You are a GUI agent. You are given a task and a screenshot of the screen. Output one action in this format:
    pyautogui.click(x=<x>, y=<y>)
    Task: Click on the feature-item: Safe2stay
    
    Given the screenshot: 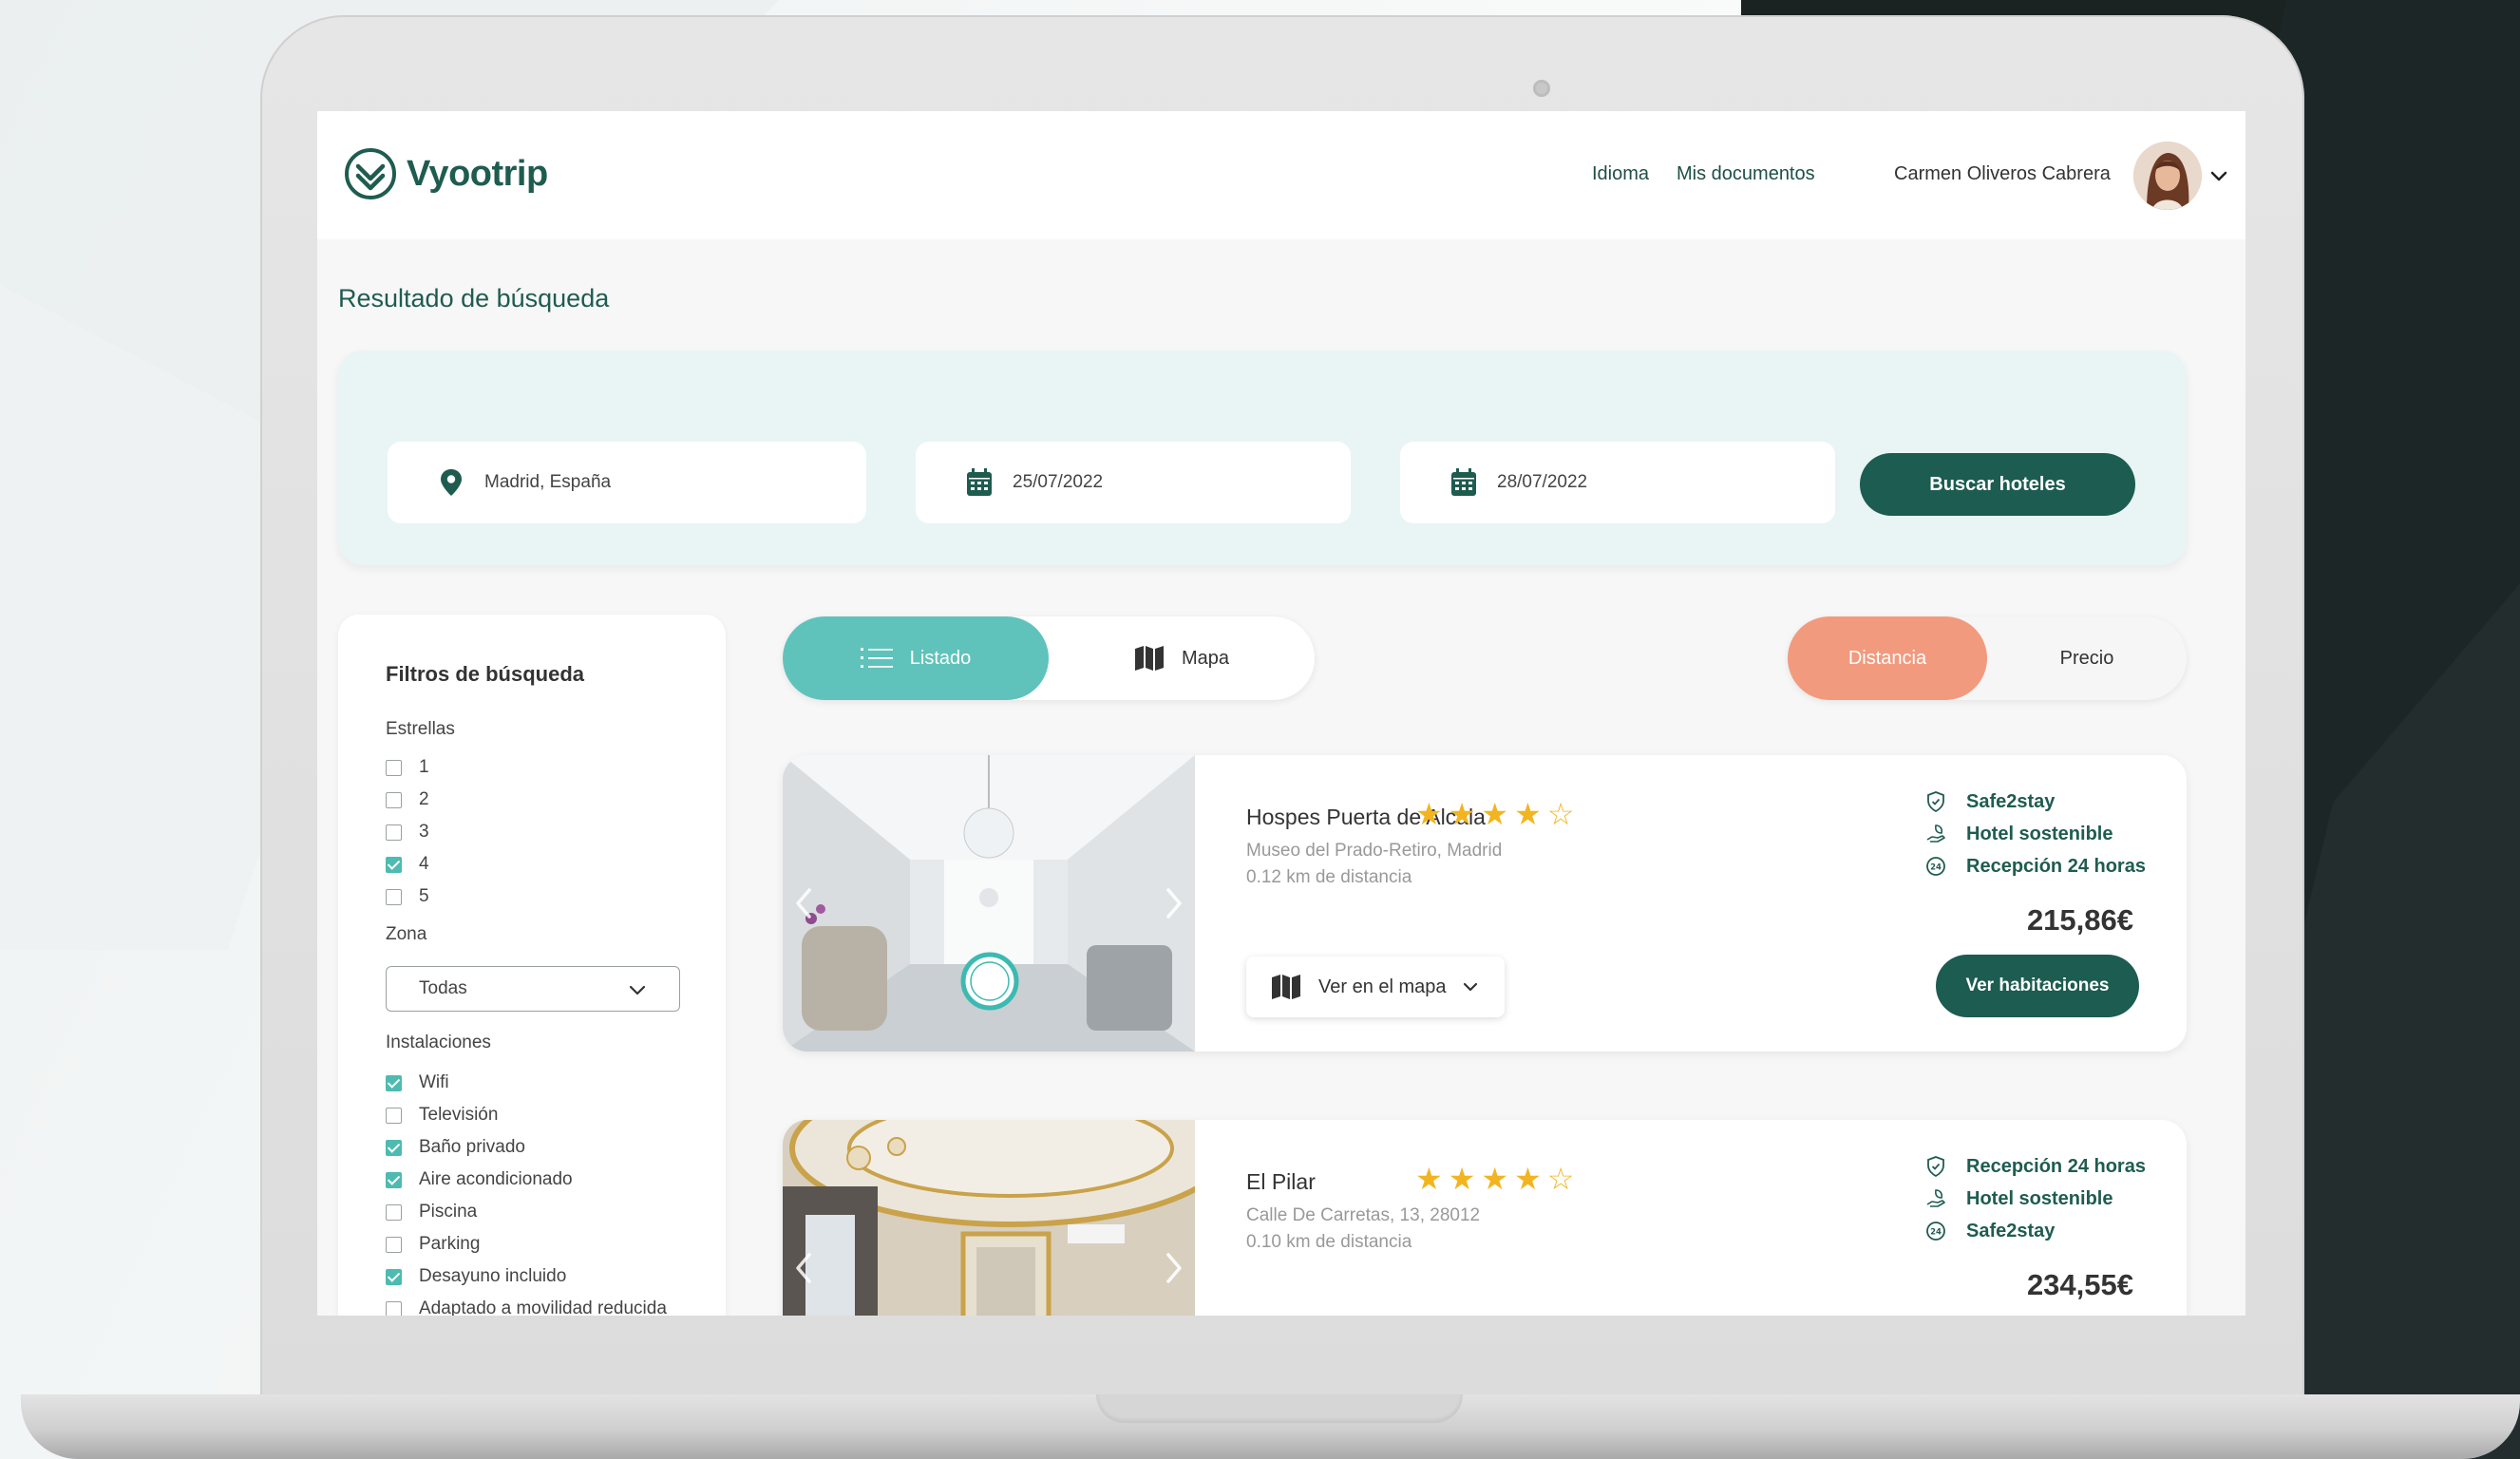 What is the action you would take?
    pyautogui.click(x=2035, y=802)
    